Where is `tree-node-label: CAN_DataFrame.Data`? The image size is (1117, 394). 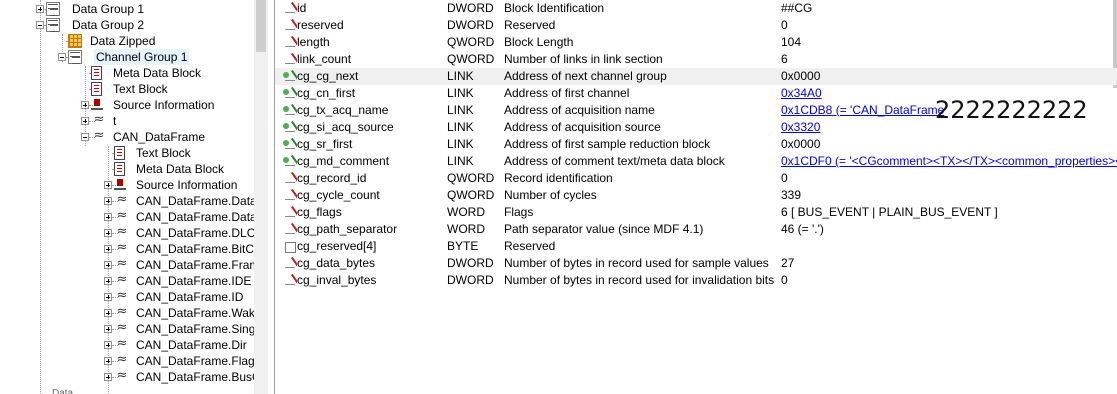
tree-node-label: CAN_DataFrame.Data is located at coordinates (195, 201).